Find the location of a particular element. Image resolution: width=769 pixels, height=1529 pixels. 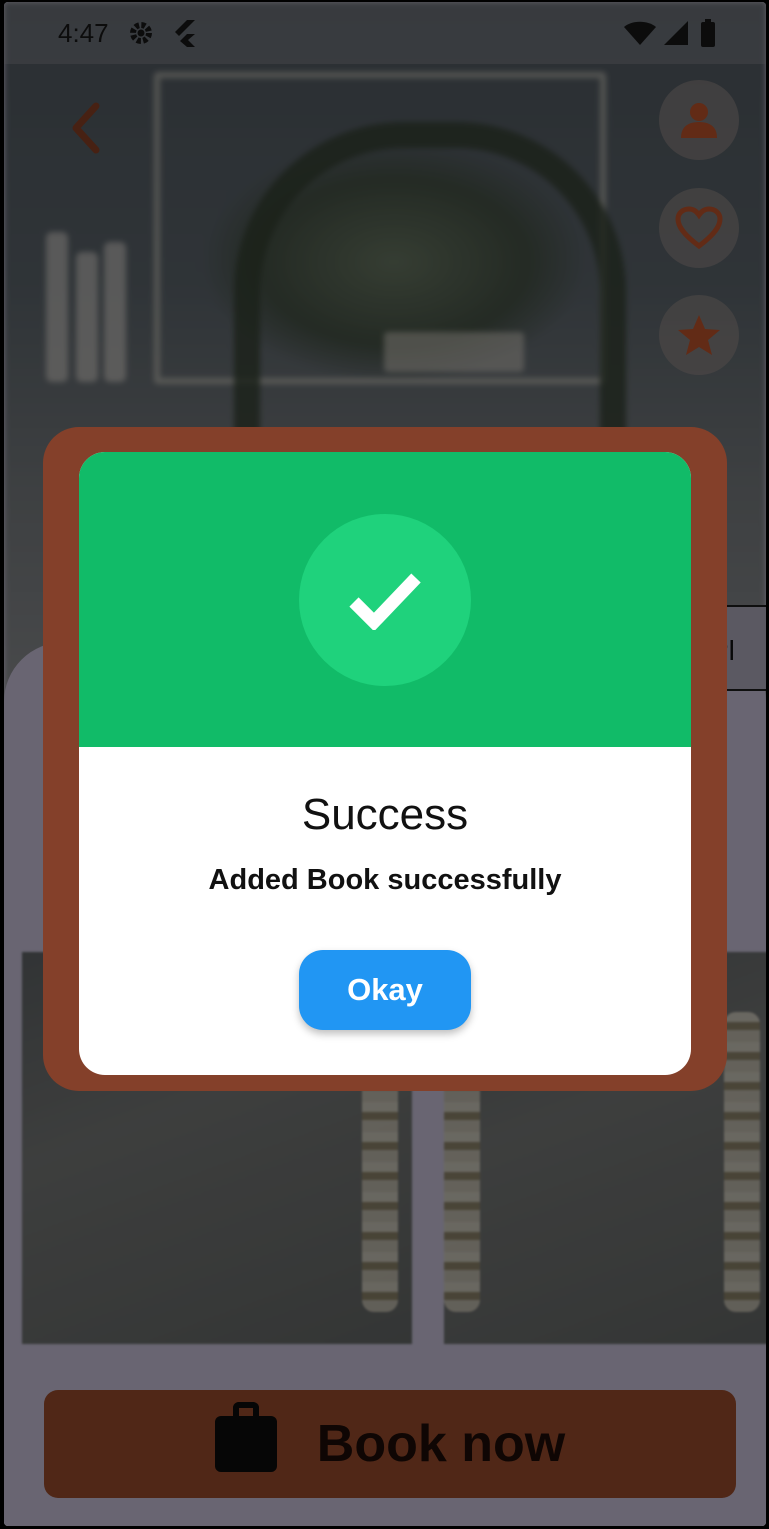

okay-button: Okay is located at coordinates (385, 990).